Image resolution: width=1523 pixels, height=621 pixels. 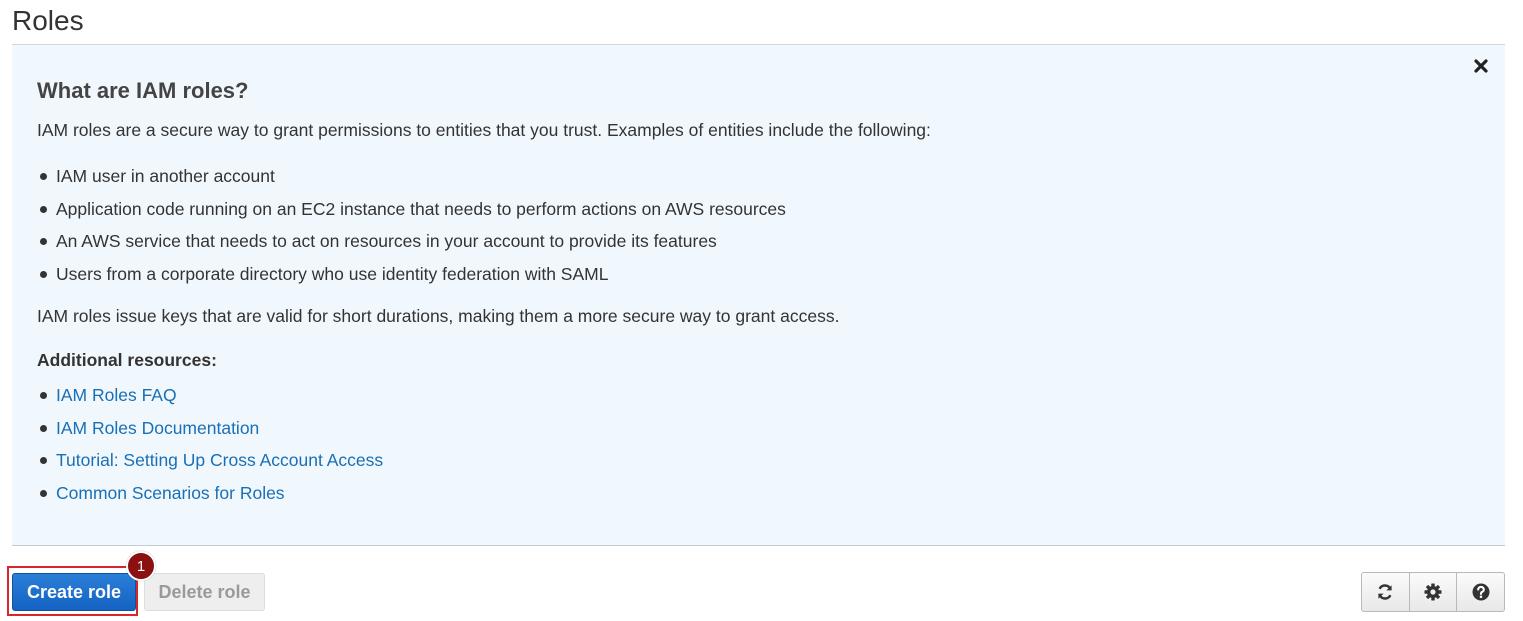 I want to click on info-heading: What are IAM roles?, so click(x=143, y=90).